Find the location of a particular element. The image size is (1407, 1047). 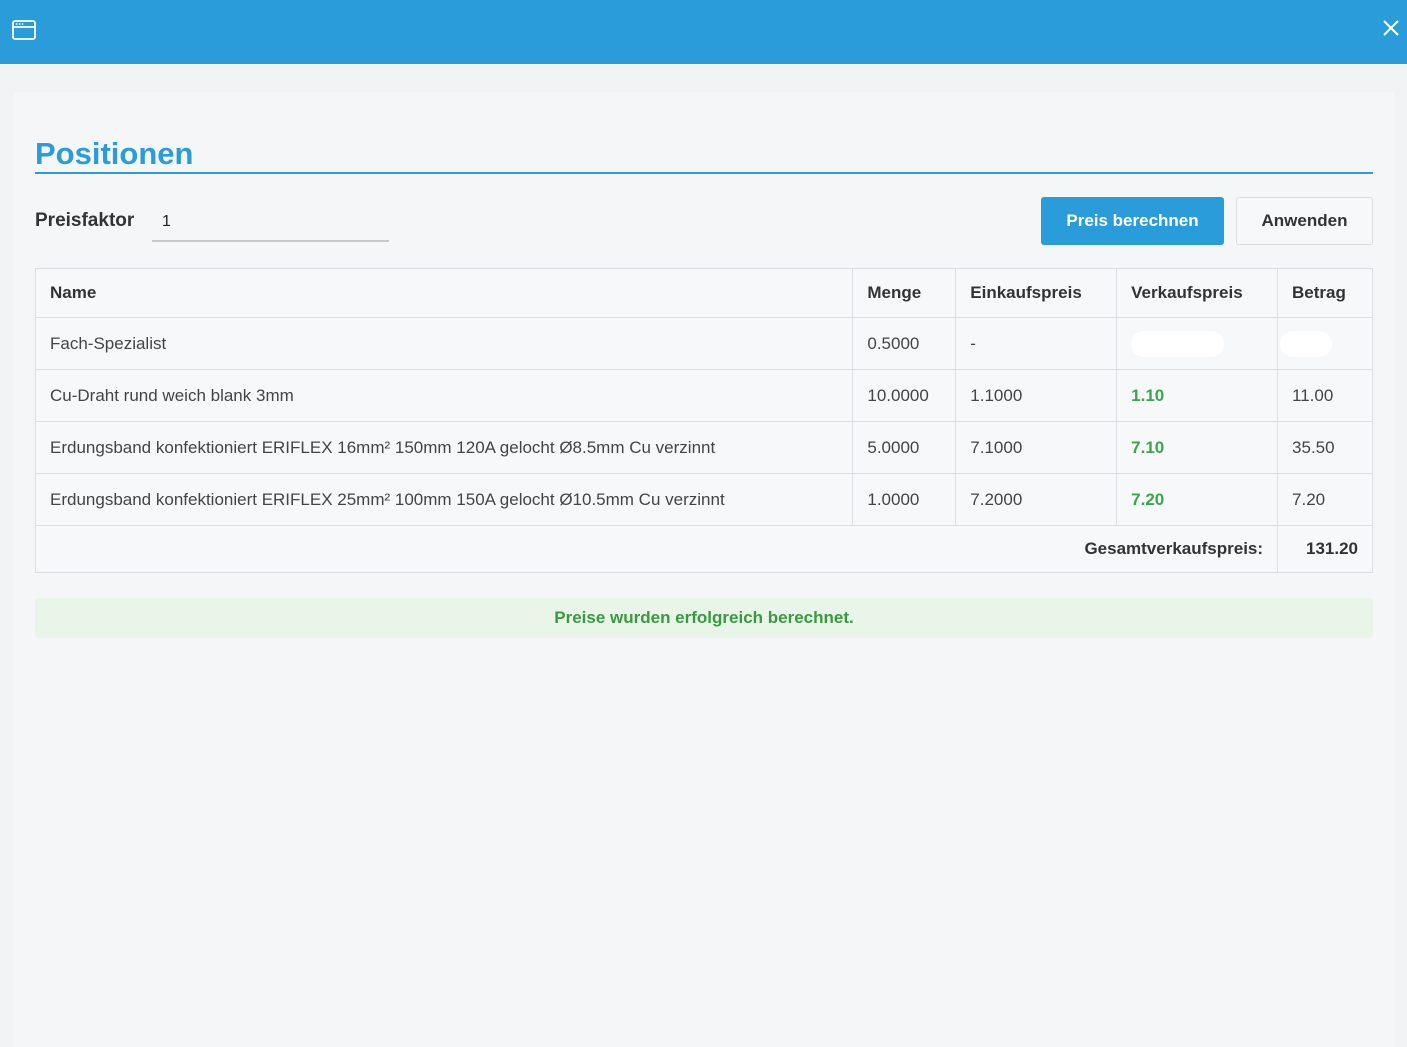

title-divider is located at coordinates (704, 173).